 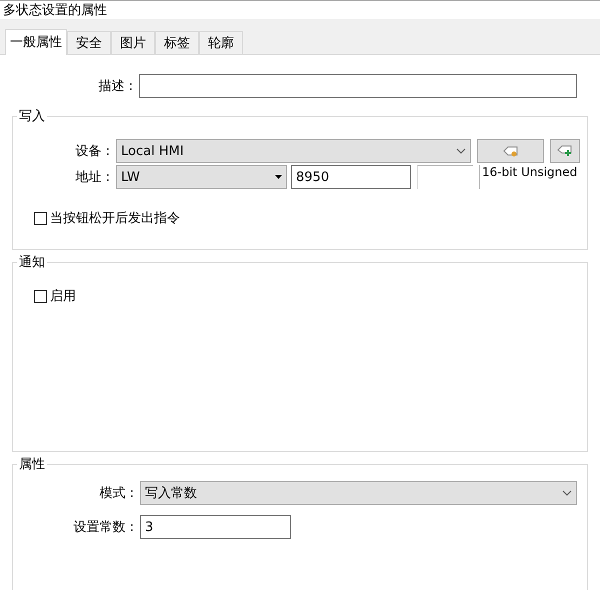 I want to click on field-label: 地址 :, so click(x=92, y=177).